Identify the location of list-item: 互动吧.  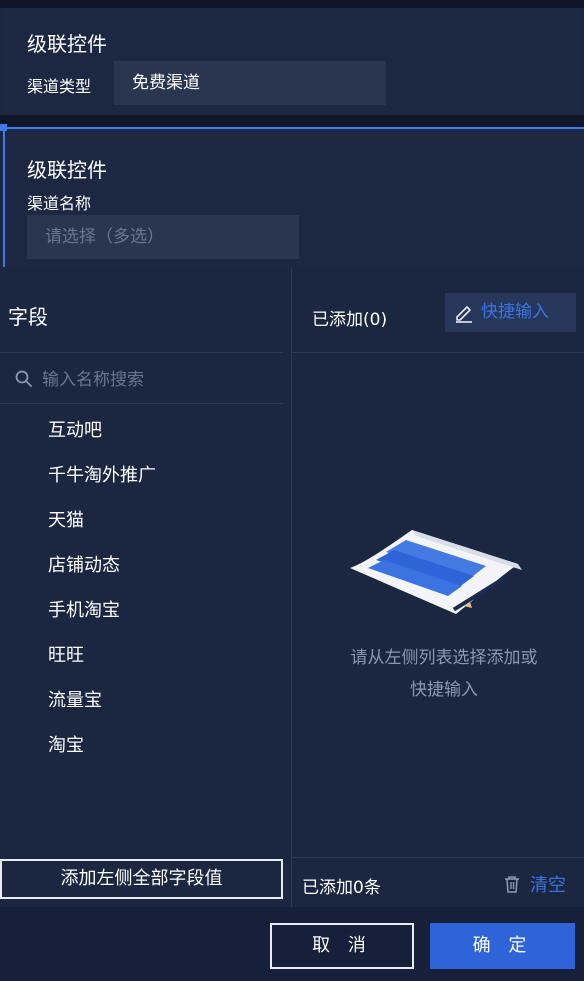
(75, 429).